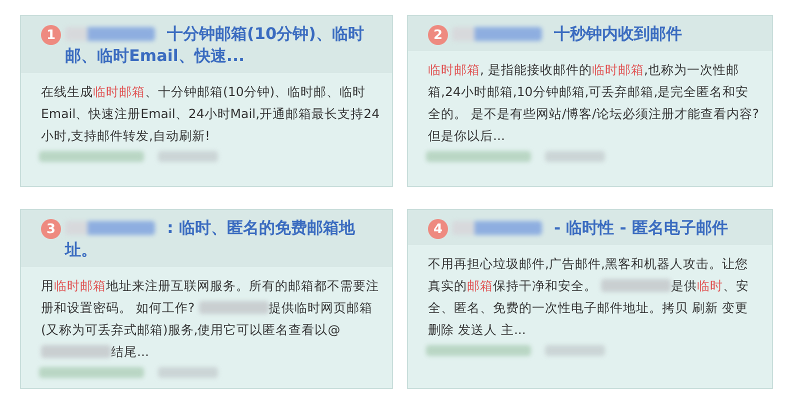 The width and height of the screenshot is (794, 414). What do you see at coordinates (210, 114) in the screenshot?
I see `result-snippet: 在线生成临时邮箱、十分钟邮箱(10分钟)、临时邮、临时Email、快速注册Email、24小时Mail,开通邮箱最长支持24小时,支持邮件转发,自动刷新!` at bounding box center [210, 114].